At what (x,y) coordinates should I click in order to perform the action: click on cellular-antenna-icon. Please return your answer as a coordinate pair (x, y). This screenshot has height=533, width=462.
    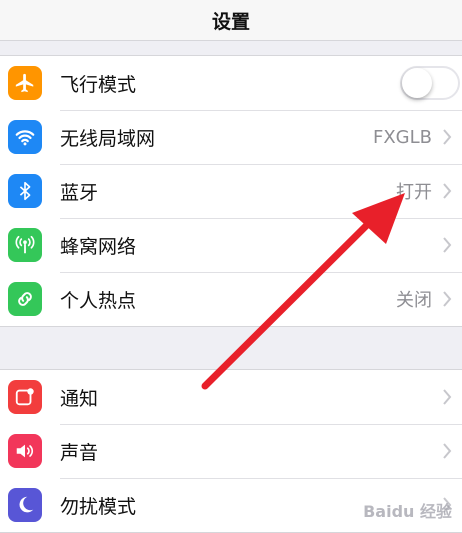
    Looking at the image, I should click on (25, 245).